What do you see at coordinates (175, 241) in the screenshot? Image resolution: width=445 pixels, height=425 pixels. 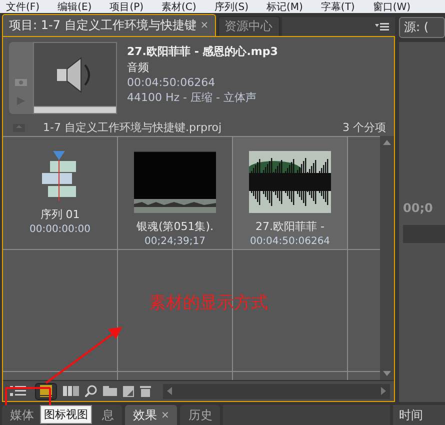 I see `item-duration: 00;24;39;17` at bounding box center [175, 241].